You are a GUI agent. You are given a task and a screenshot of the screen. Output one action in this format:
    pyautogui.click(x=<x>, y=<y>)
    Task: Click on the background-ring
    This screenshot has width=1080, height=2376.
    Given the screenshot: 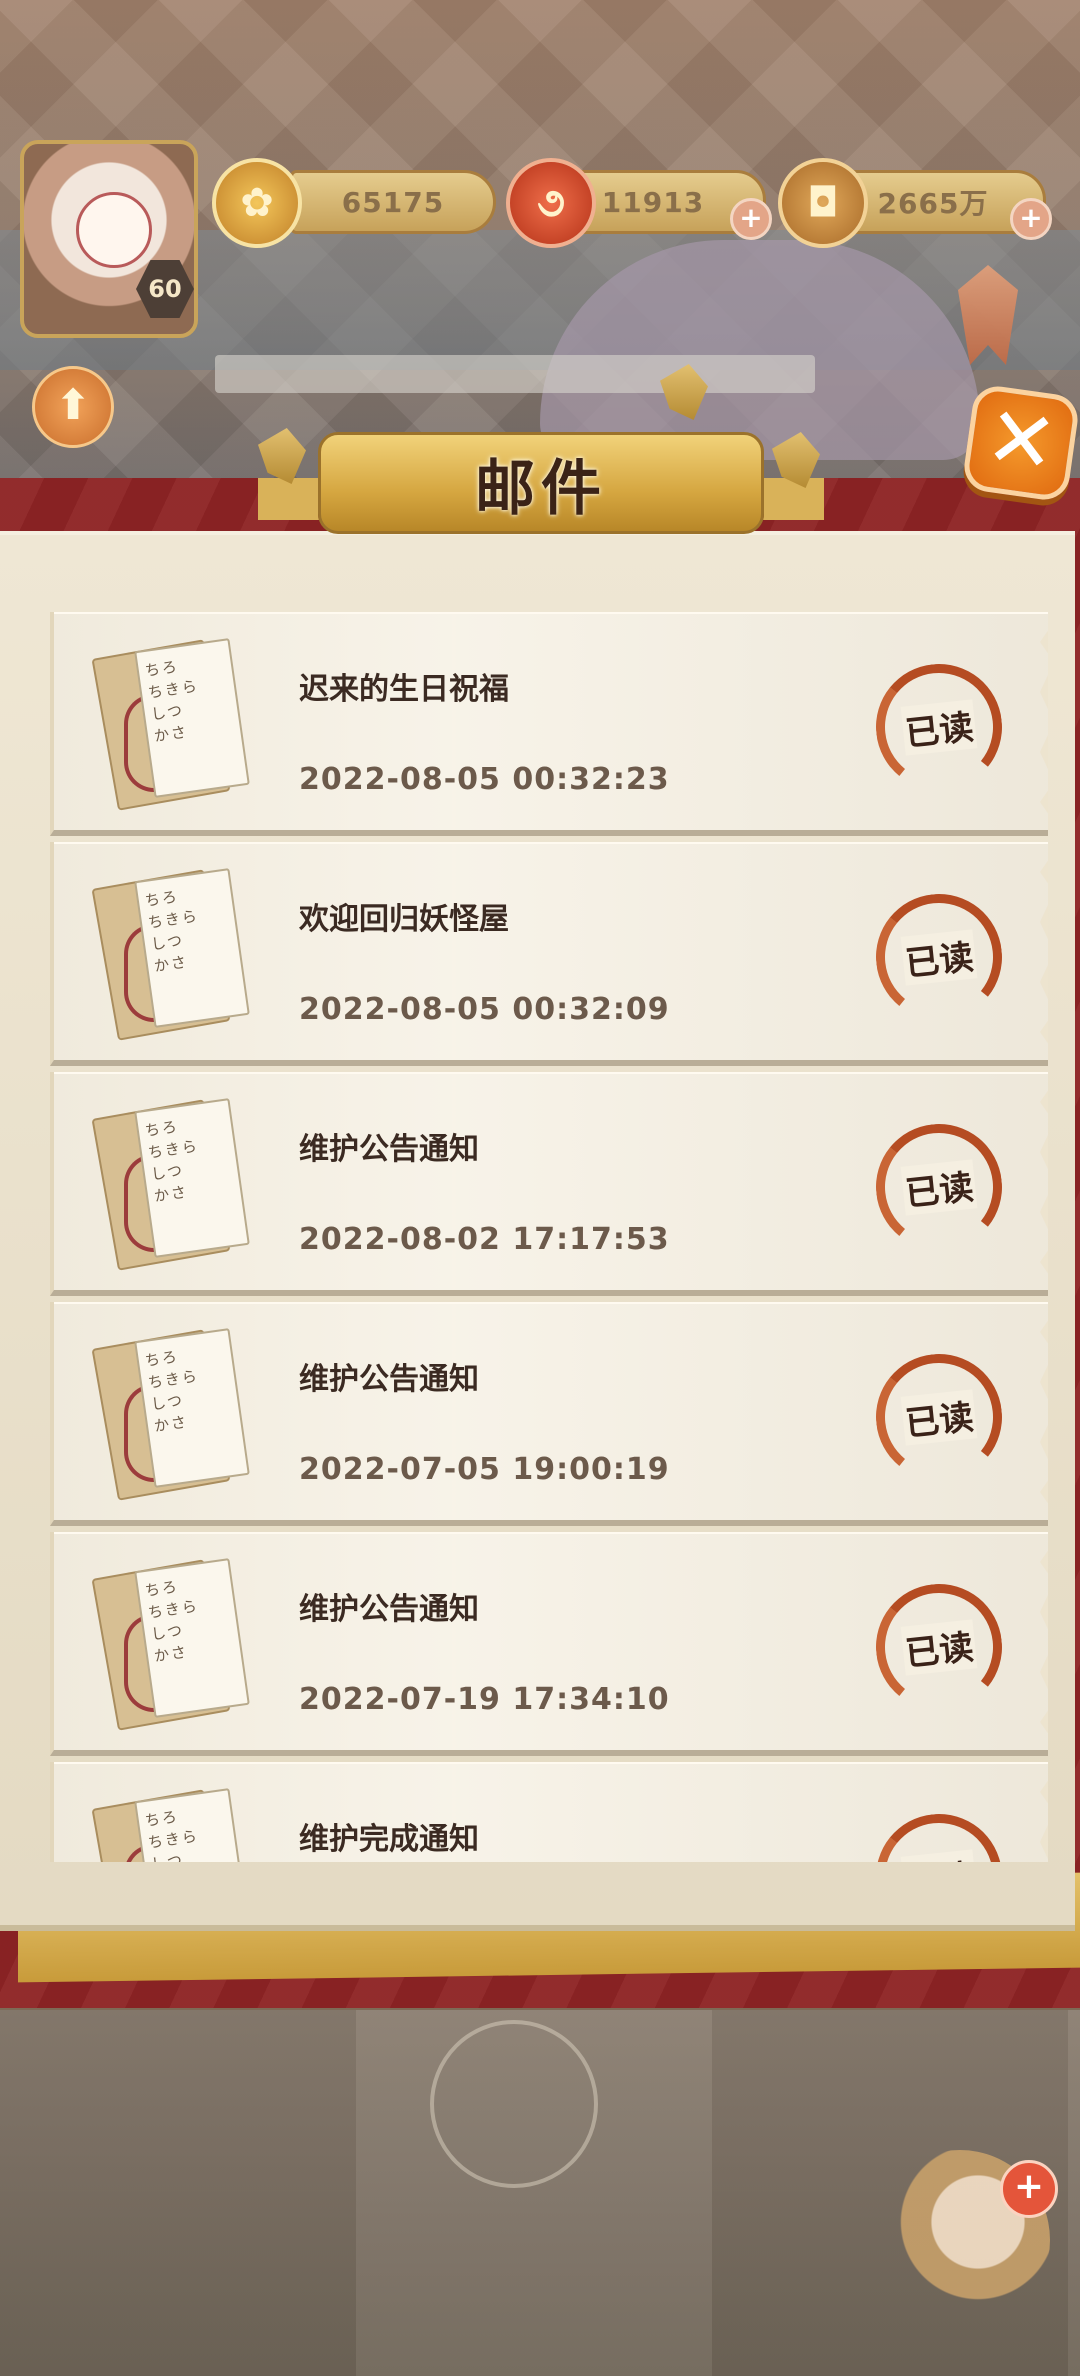 What is the action you would take?
    pyautogui.click(x=514, y=2104)
    